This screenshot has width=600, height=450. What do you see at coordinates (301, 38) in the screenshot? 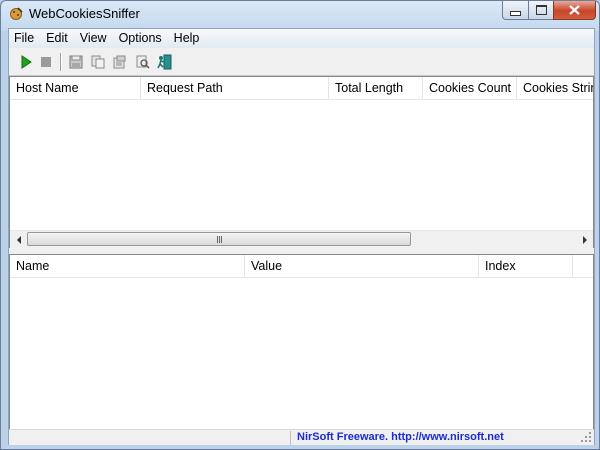
I see `menu-bar: File Edit View Options Help` at bounding box center [301, 38].